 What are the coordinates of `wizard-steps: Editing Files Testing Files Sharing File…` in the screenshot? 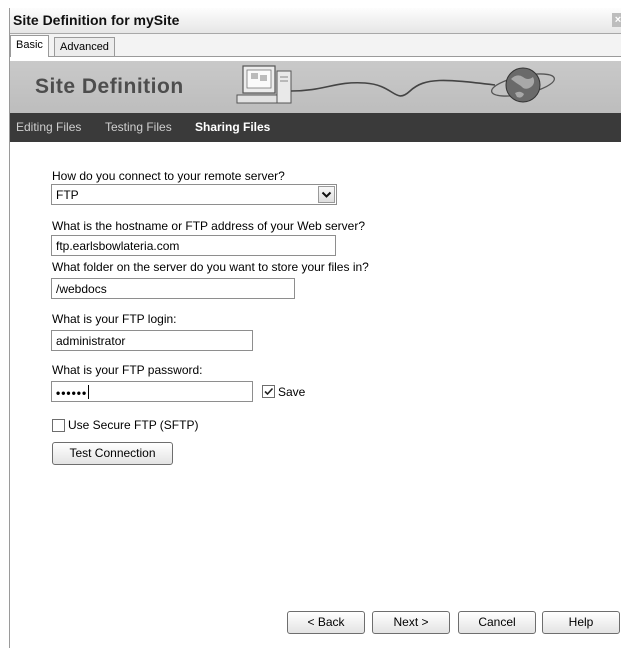 It's located at (315, 127).